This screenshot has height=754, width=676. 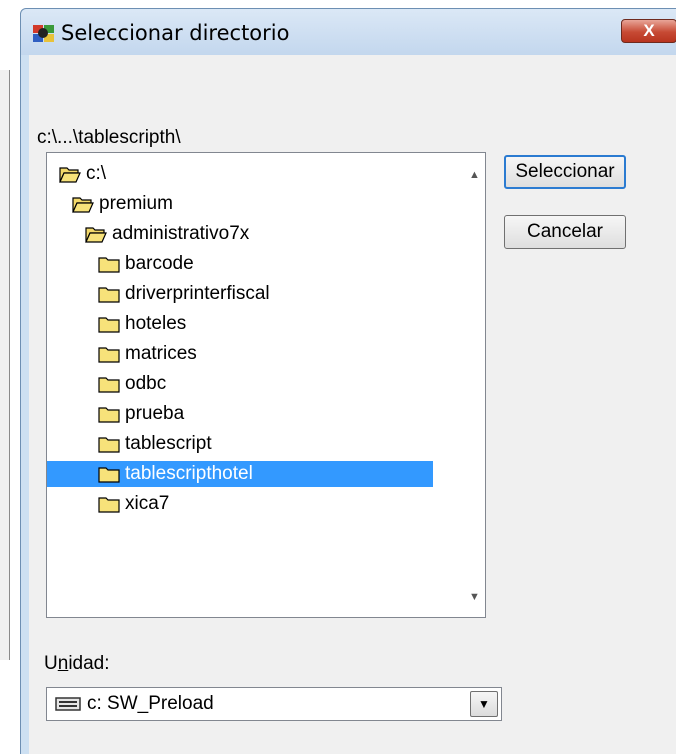 I want to click on tree-item-label: barcode, so click(x=159, y=263).